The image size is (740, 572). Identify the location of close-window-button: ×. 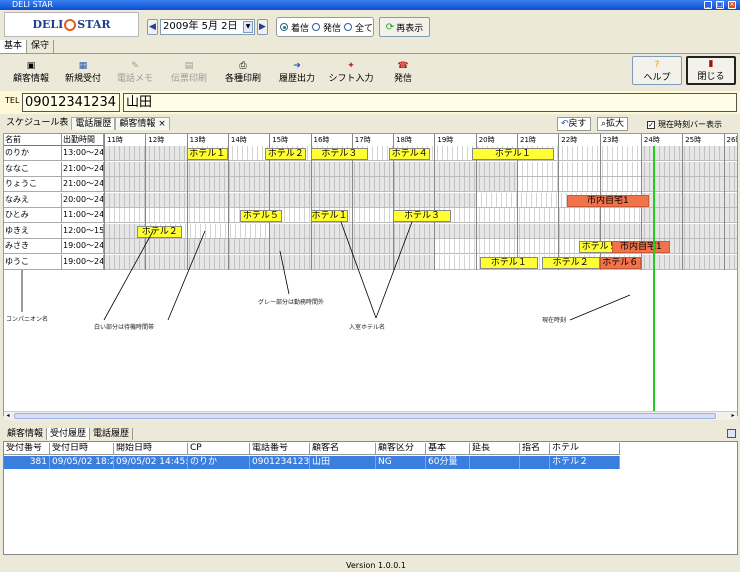
(732, 5).